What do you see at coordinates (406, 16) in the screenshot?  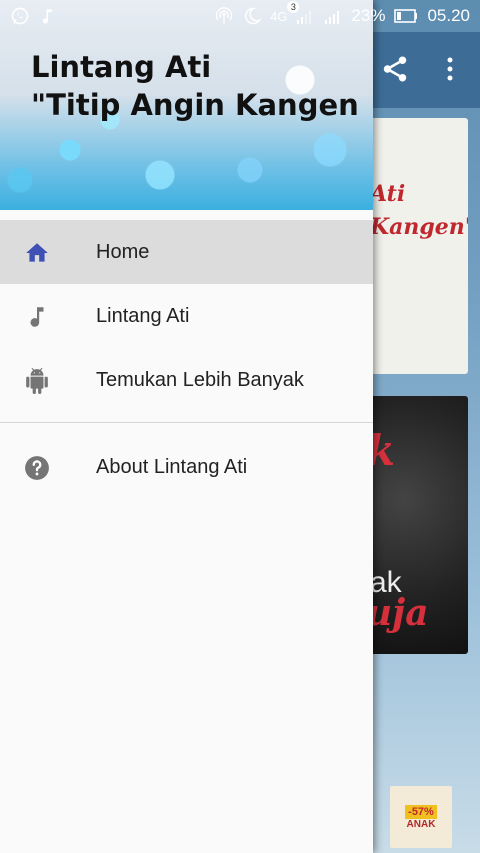 I see `battery-icon` at bounding box center [406, 16].